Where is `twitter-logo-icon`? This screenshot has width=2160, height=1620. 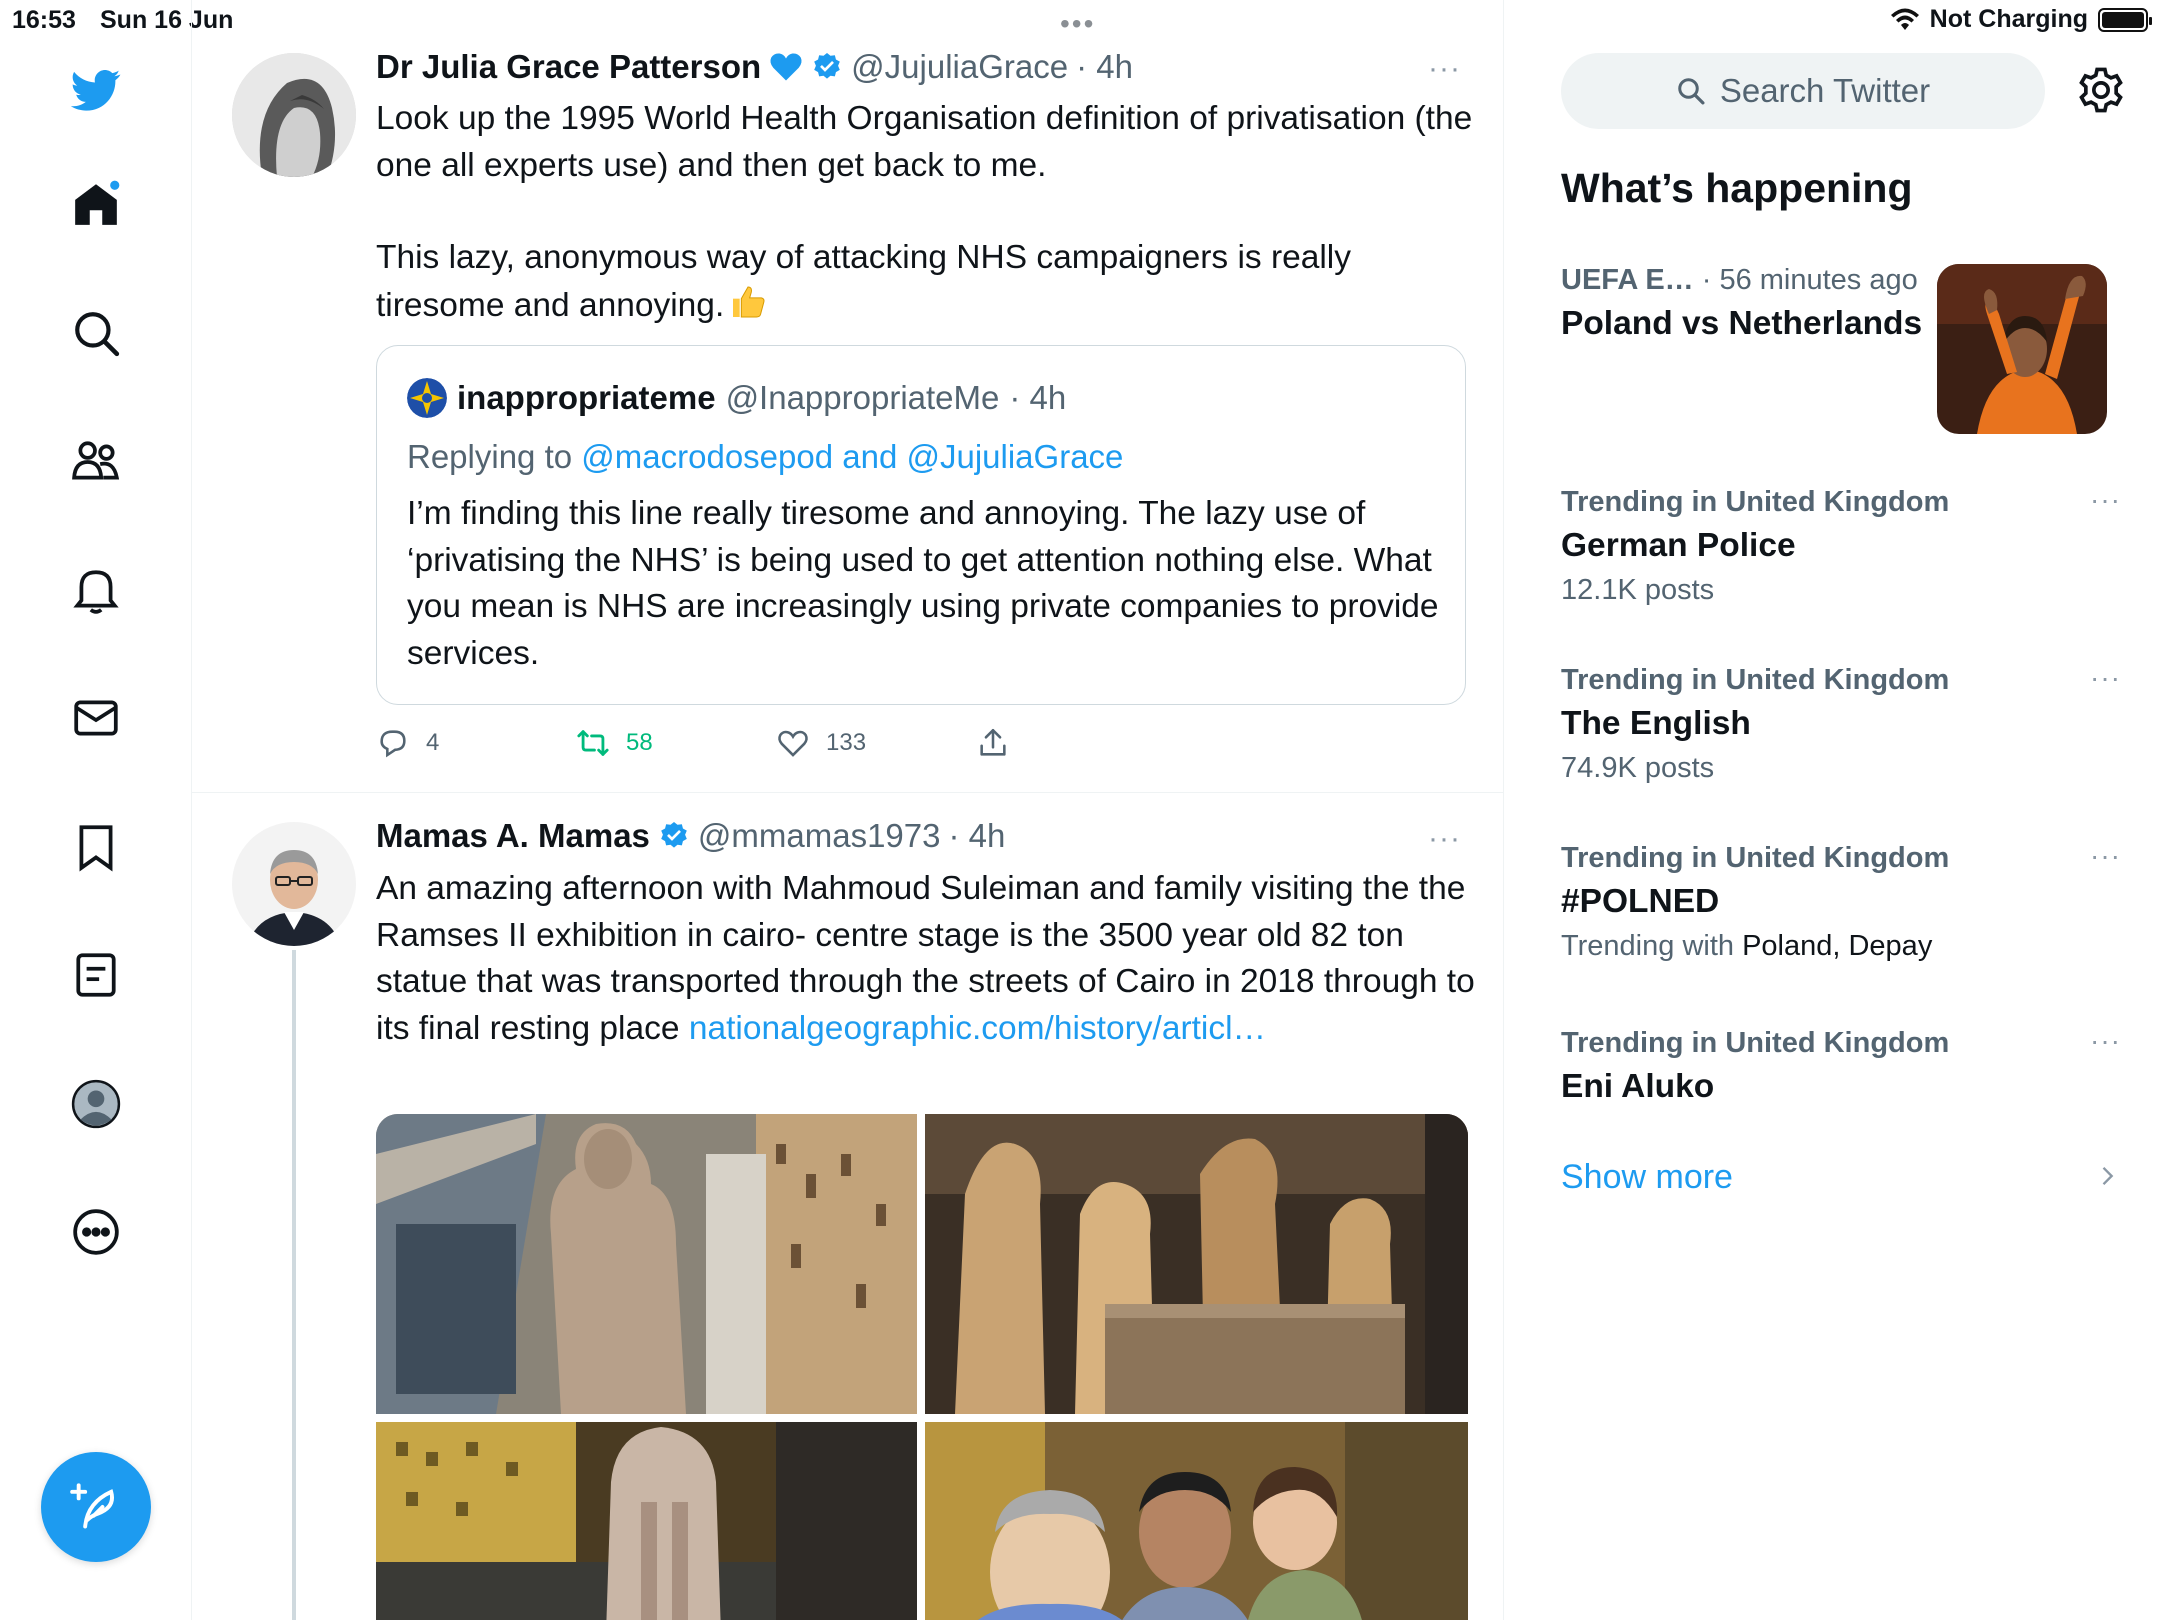
twitter-logo-icon is located at coordinates (96, 90).